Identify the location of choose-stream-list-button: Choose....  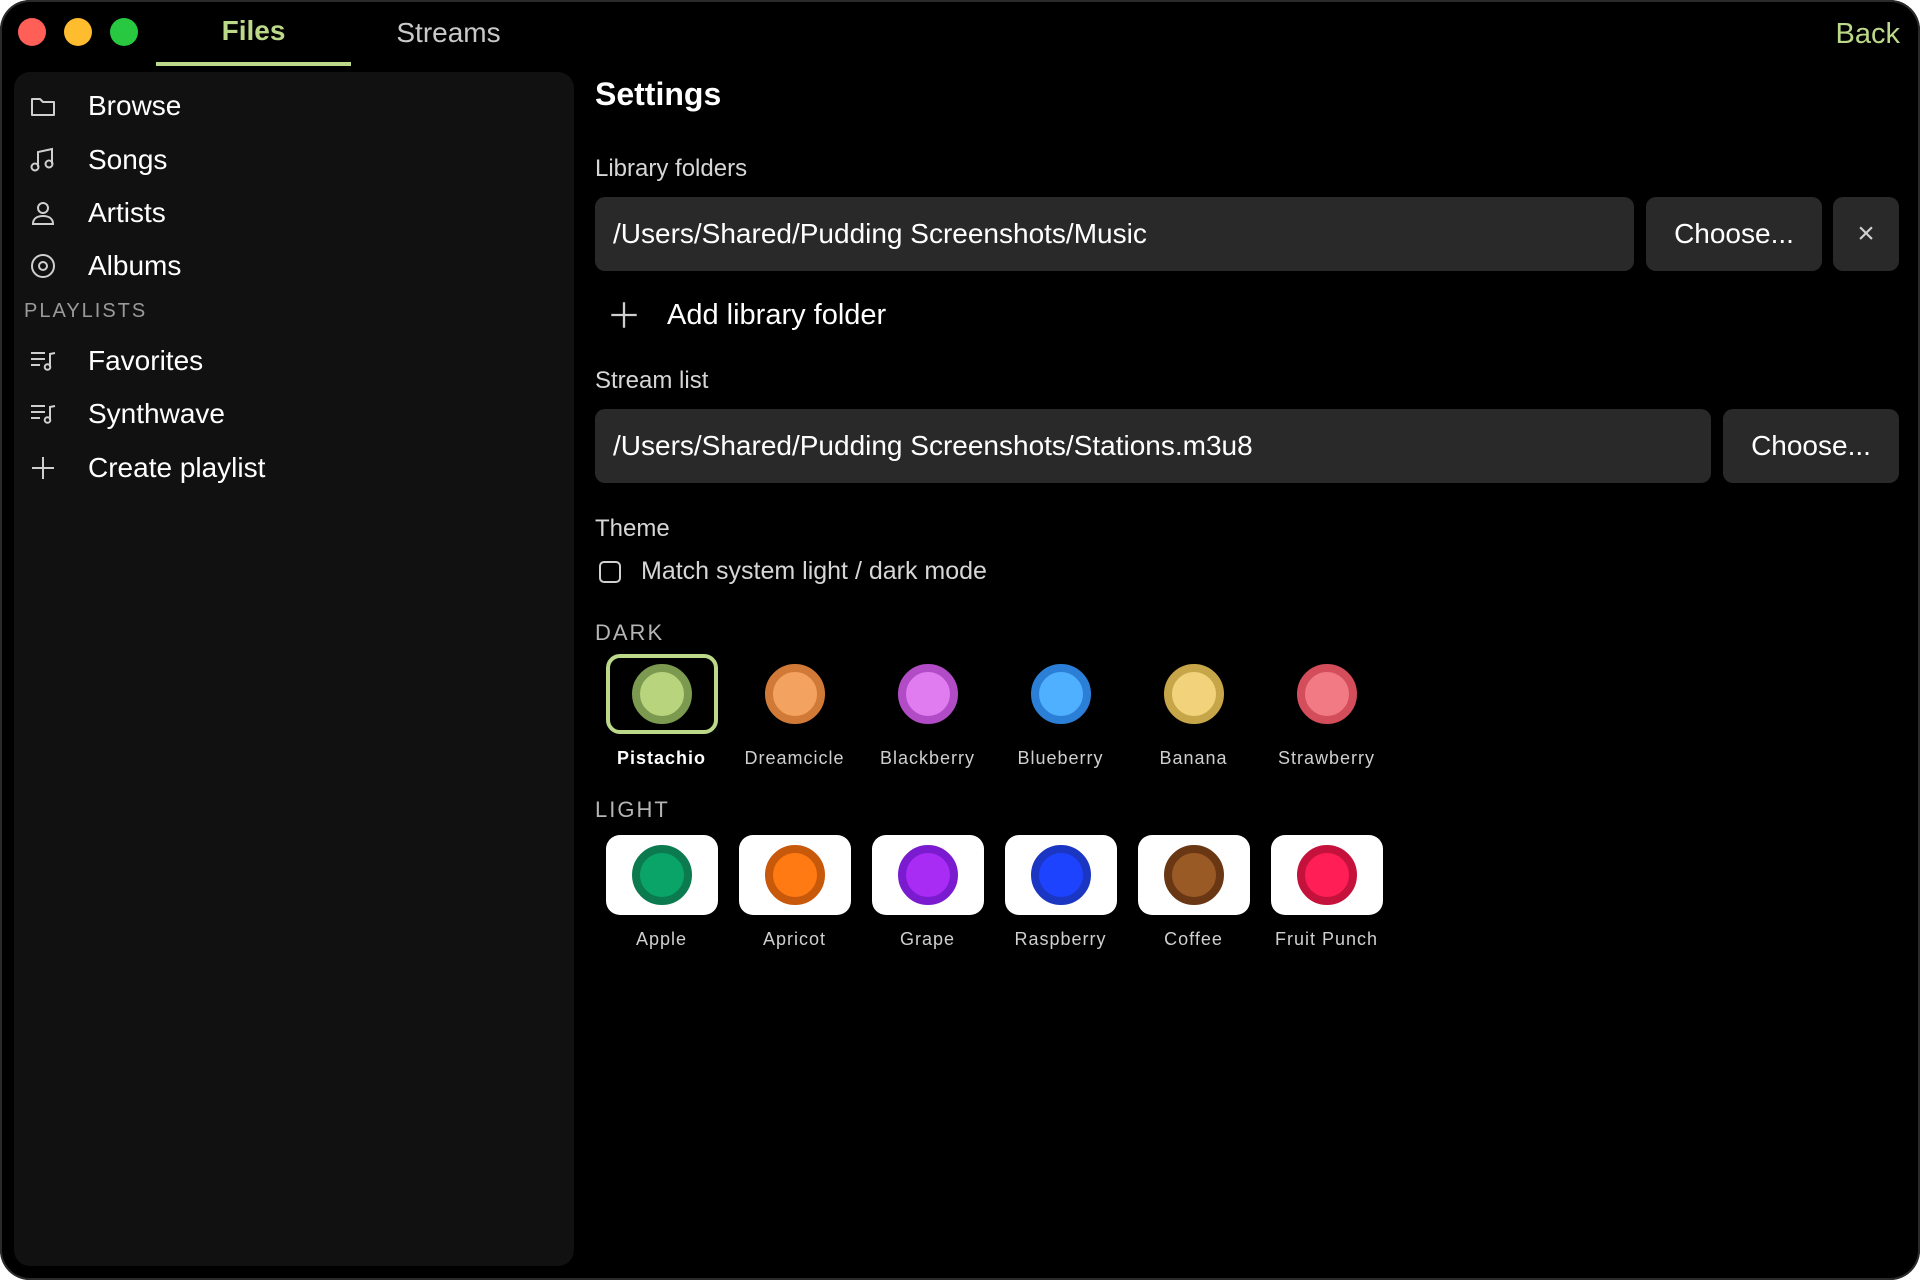
(1811, 446).